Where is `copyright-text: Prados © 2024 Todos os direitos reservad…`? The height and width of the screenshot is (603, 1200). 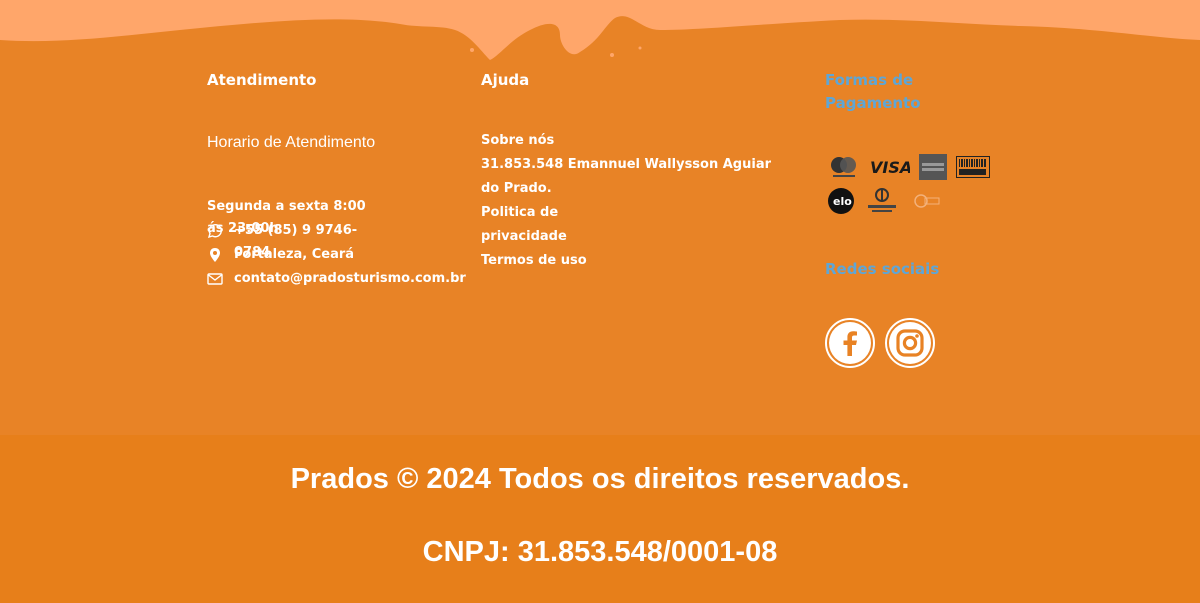 copyright-text: Prados © 2024 Todos os direitos reservad… is located at coordinates (600, 479).